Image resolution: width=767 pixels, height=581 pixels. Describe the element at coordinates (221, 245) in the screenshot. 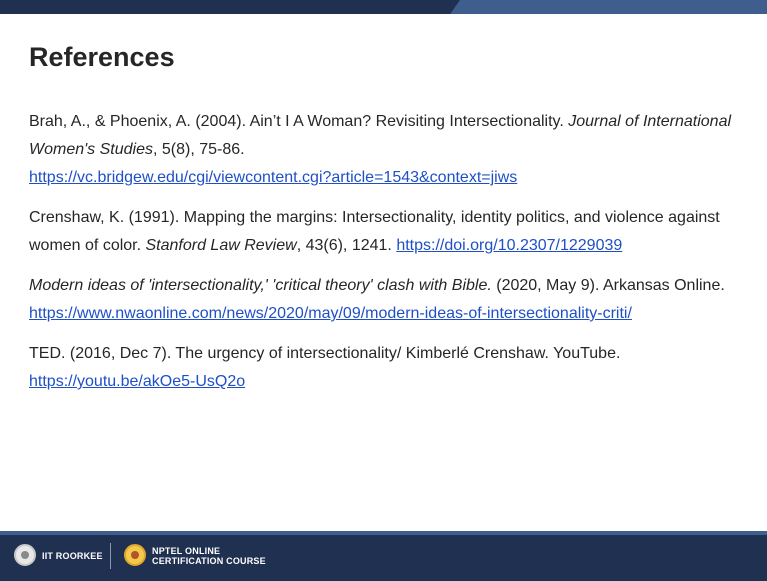

I see `reference-journal: Stanford Law Review` at that location.